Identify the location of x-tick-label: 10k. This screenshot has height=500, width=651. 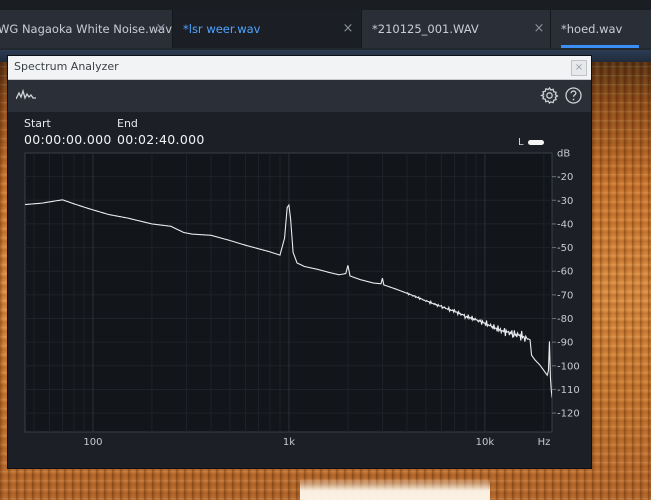
(485, 442).